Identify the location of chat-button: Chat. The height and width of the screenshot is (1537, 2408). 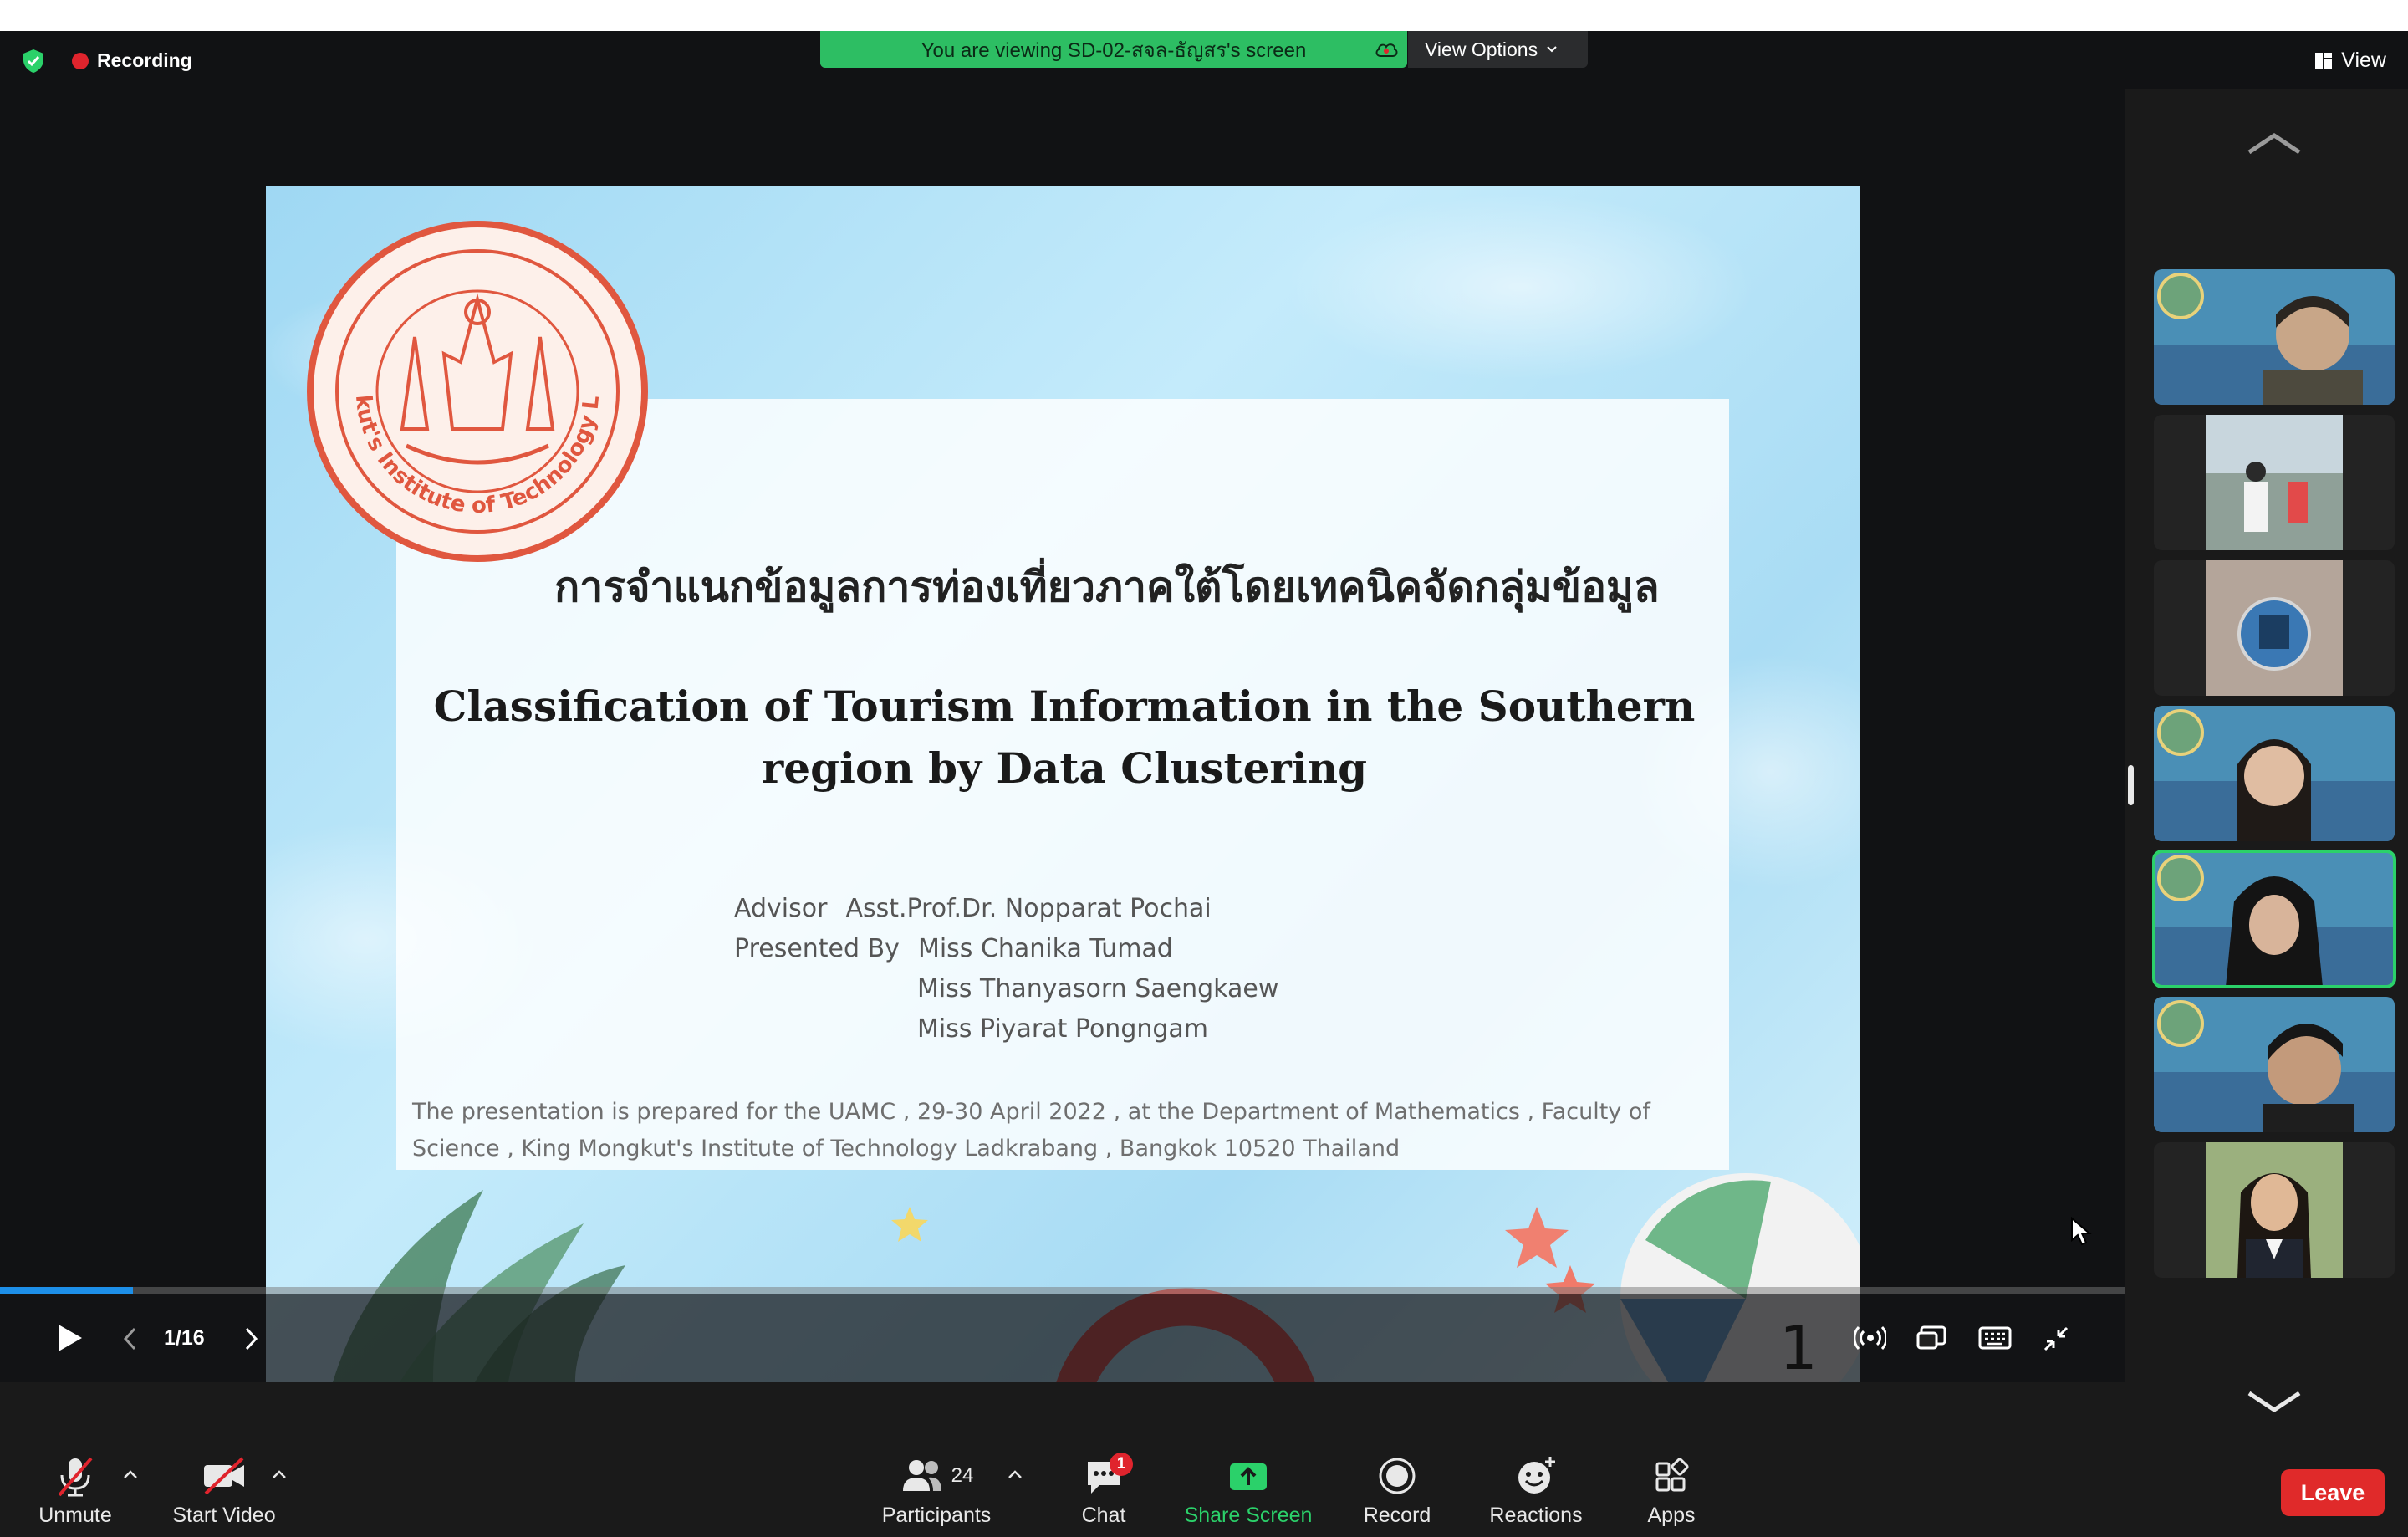
(1103, 1490).